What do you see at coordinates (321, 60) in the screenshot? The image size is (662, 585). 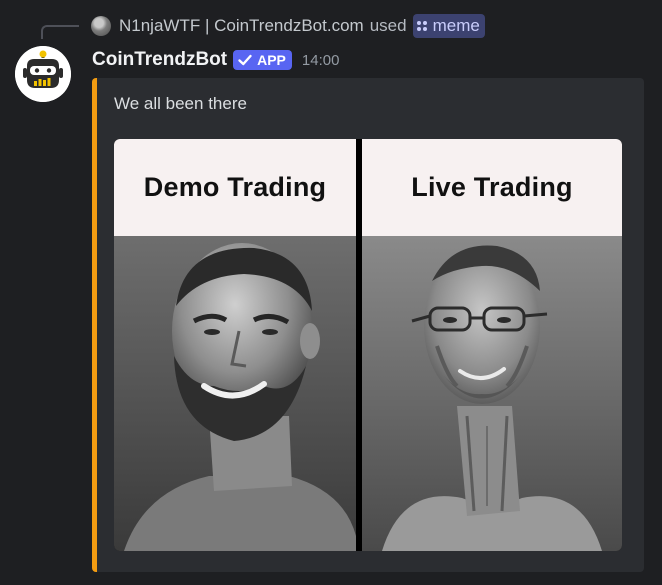 I see `message-timestamp: 14:00` at bounding box center [321, 60].